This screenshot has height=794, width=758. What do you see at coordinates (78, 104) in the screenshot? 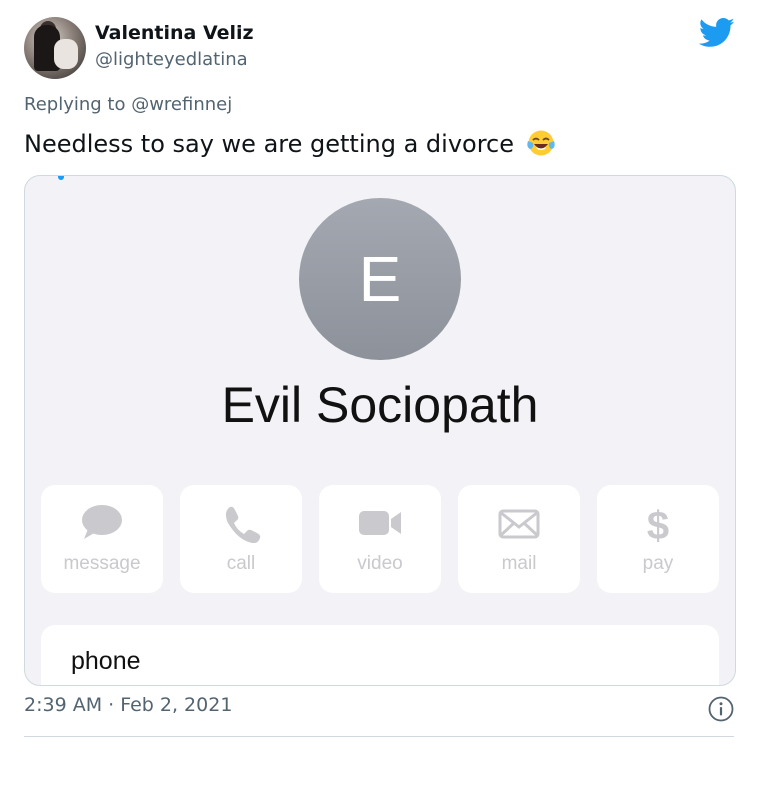
I see `reply-prefix: Replying to` at bounding box center [78, 104].